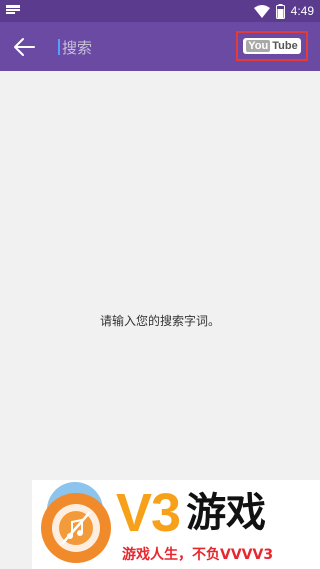 The height and width of the screenshot is (569, 320). I want to click on banner-title: V3 游戏, so click(218, 513).